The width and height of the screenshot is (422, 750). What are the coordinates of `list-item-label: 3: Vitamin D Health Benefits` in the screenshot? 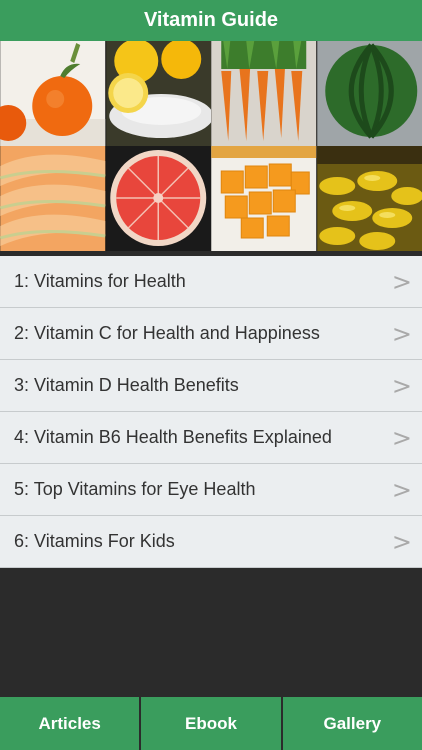 It's located at (126, 385).